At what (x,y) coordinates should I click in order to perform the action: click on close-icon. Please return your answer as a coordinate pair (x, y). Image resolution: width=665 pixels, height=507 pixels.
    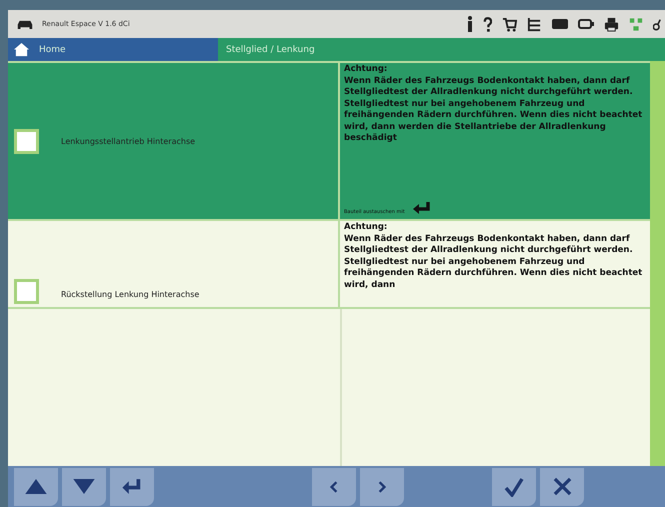
    Looking at the image, I should click on (562, 486).